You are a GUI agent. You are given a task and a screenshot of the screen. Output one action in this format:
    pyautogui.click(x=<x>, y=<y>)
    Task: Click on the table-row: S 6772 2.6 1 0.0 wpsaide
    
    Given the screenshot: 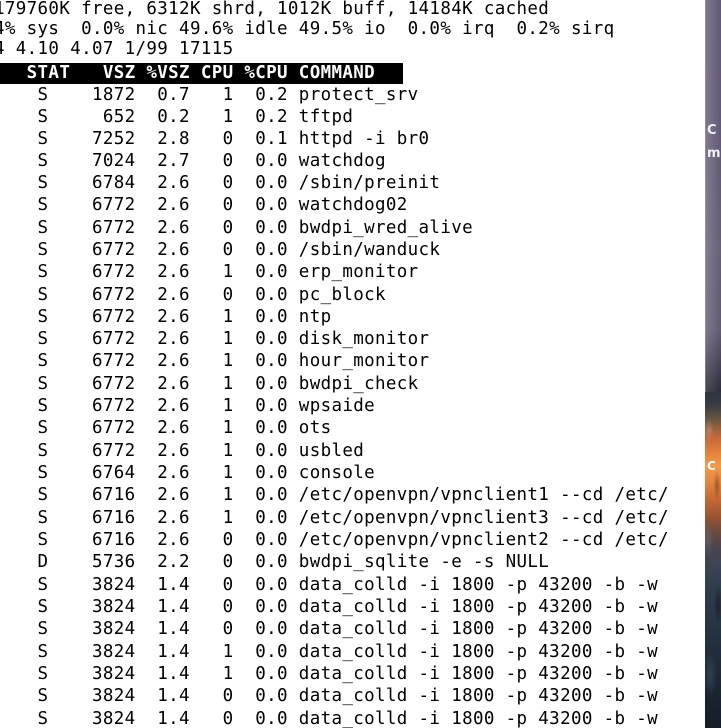 What is the action you would take?
    pyautogui.click(x=187, y=406)
    